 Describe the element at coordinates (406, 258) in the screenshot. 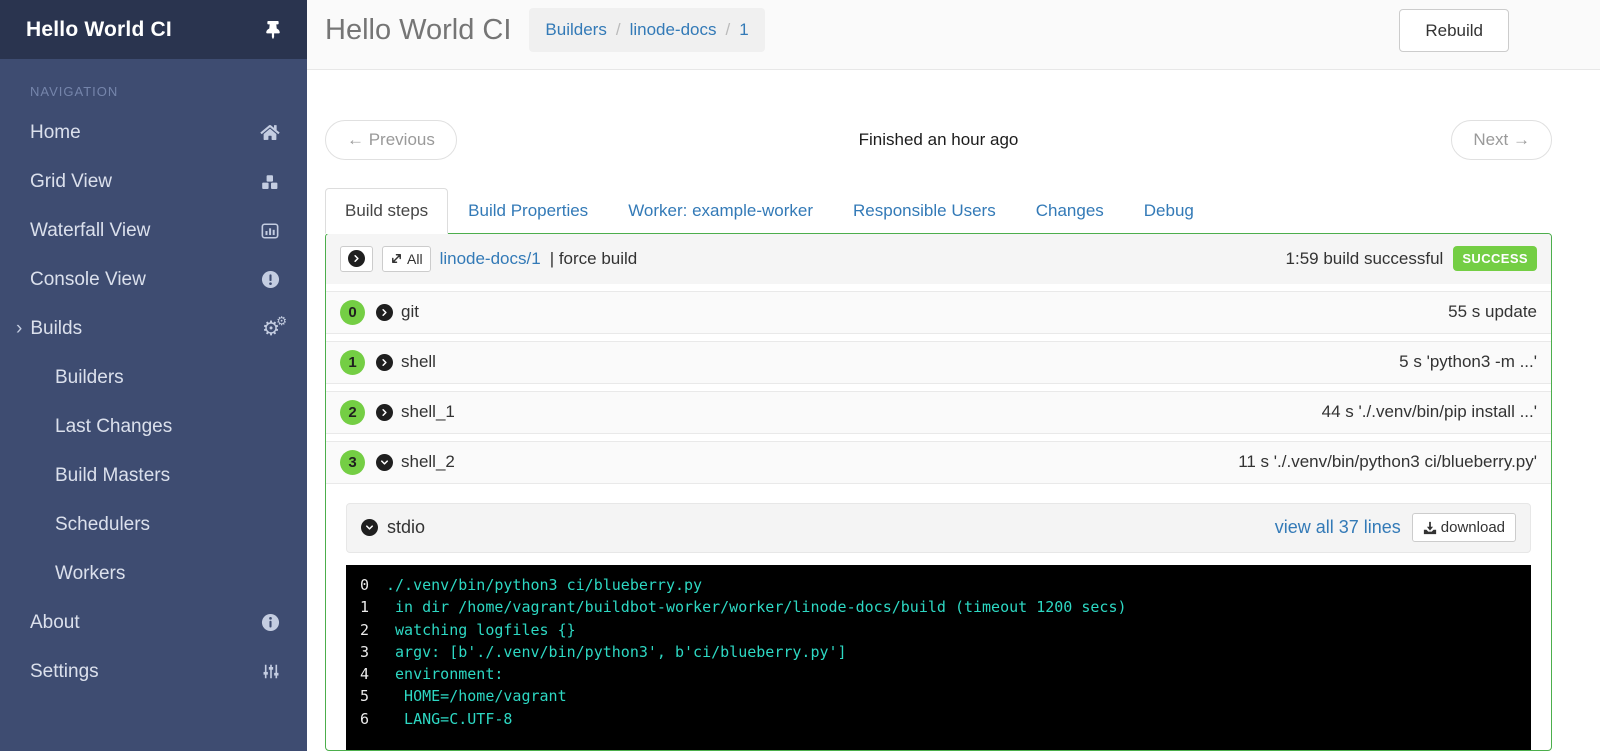

I see `expand-all-button: All` at that location.